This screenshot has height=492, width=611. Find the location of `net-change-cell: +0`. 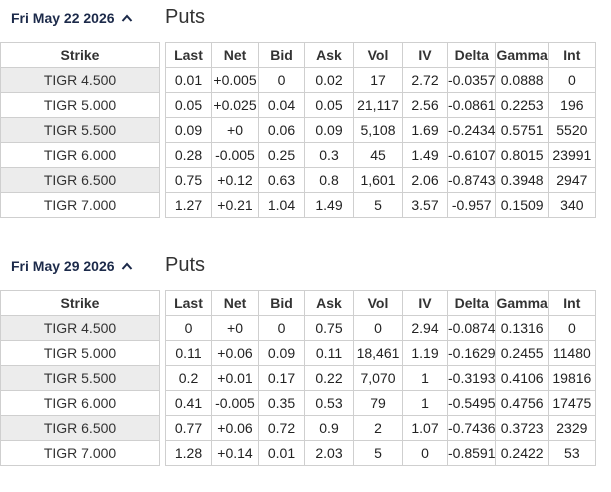

net-change-cell: +0 is located at coordinates (235, 328).